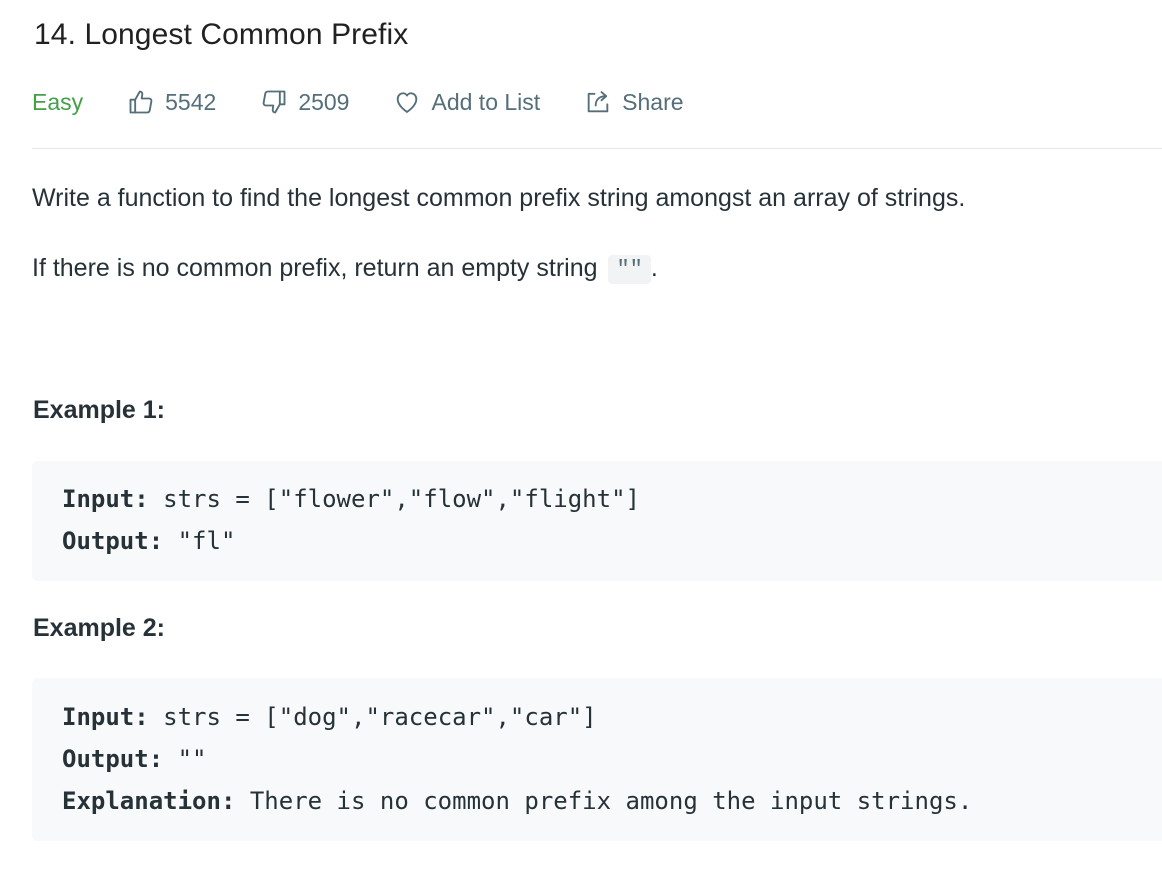 The image size is (1162, 880). Describe the element at coordinates (358, 102) in the screenshot. I see `problem-meta-bar: Easy 5542 2509 Add to List Share` at that location.